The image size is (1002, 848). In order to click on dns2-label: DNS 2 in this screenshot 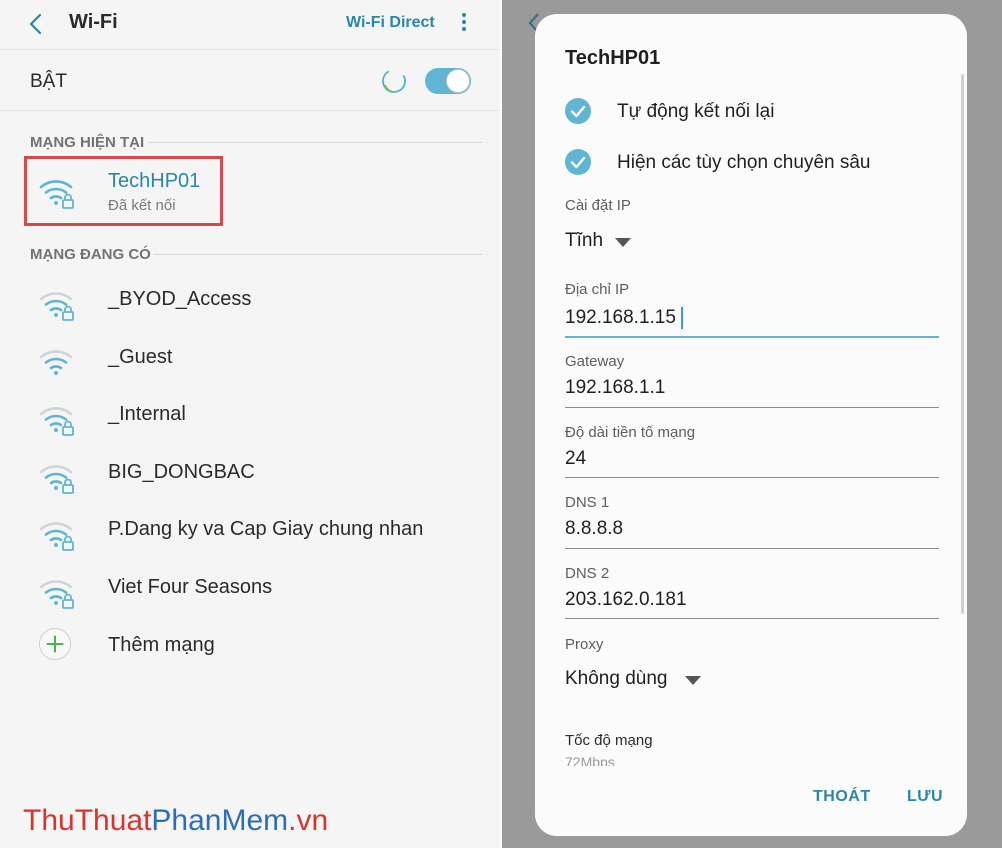, I will do `click(587, 573)`.